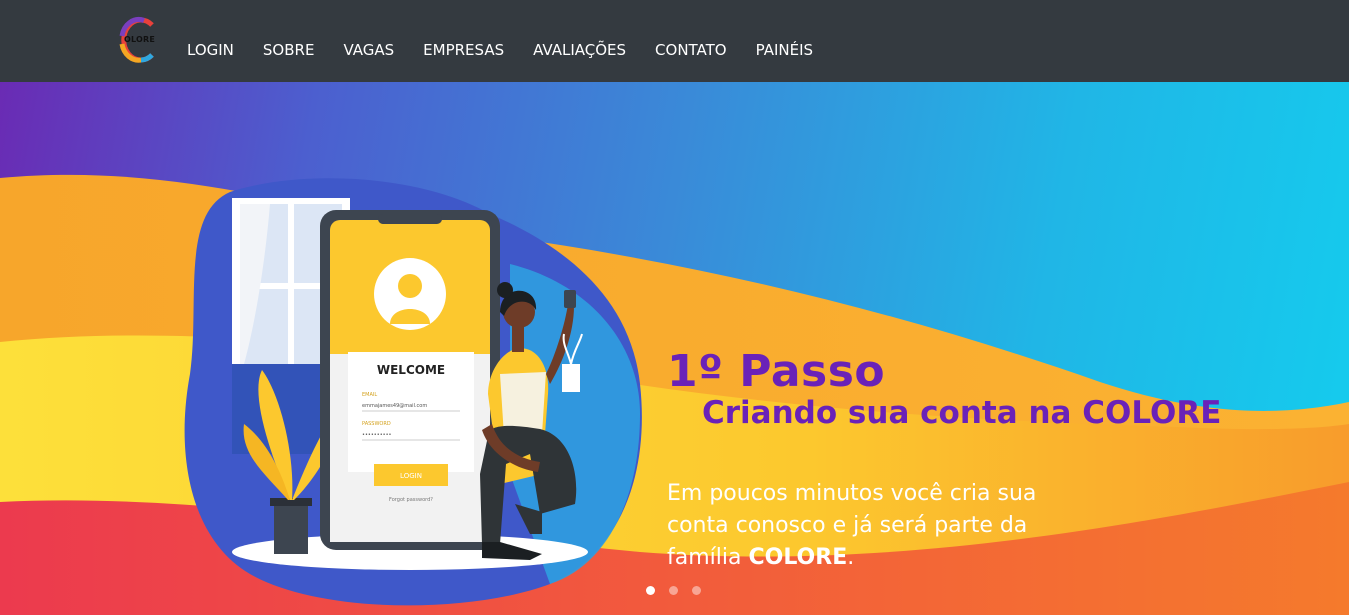  What do you see at coordinates (691, 50) in the screenshot?
I see `nav-contato: CONTATO` at bounding box center [691, 50].